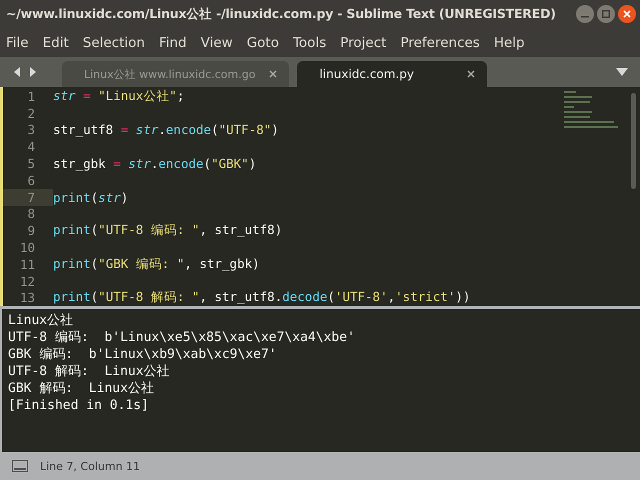  What do you see at coordinates (262, 42) in the screenshot?
I see `menu-item: Goto` at bounding box center [262, 42].